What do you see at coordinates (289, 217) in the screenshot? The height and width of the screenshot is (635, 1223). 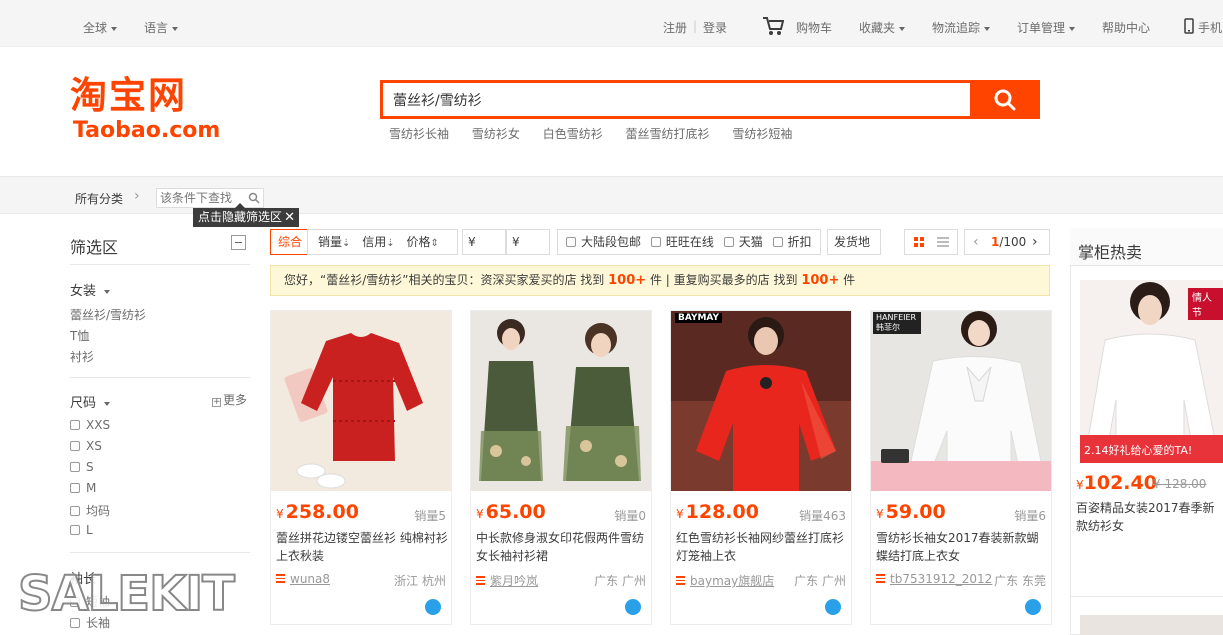 I see `close-icon: ✕` at bounding box center [289, 217].